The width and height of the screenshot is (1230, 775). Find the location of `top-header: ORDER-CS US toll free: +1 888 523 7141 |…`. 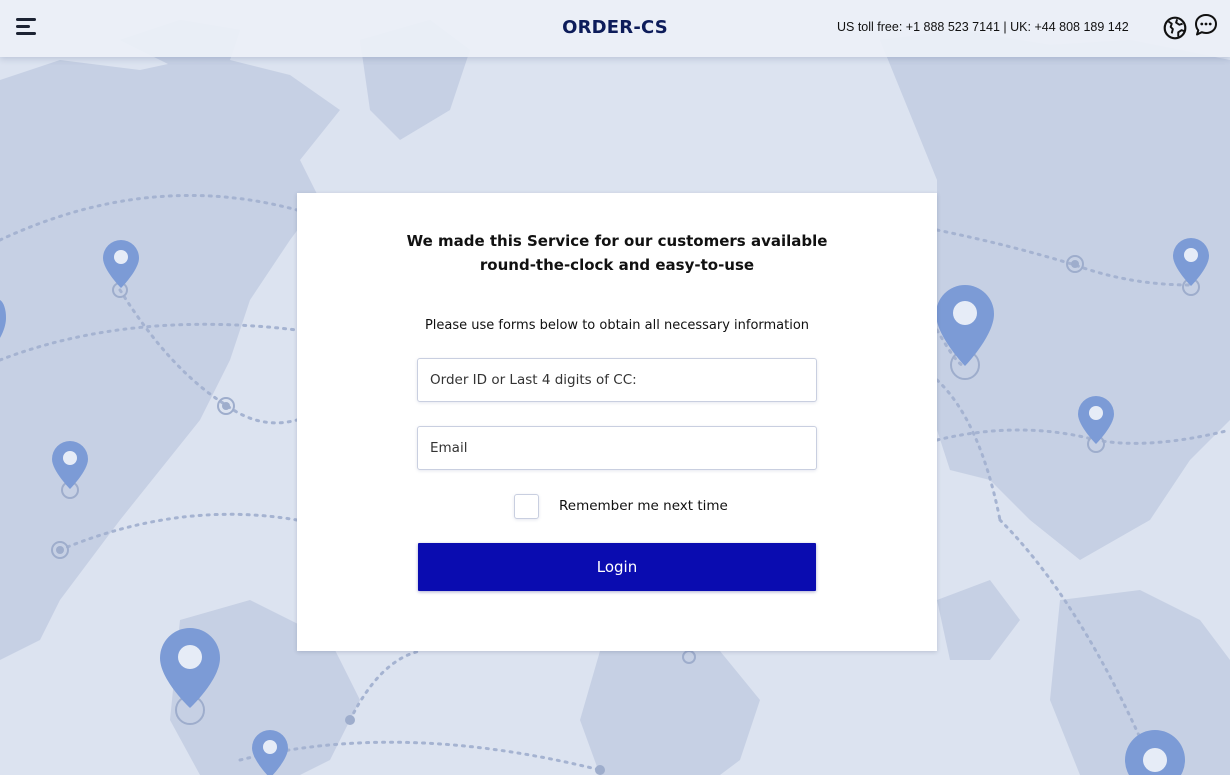

top-header: ORDER-CS US toll free: +1 888 523 7141 |… is located at coordinates (615, 28).